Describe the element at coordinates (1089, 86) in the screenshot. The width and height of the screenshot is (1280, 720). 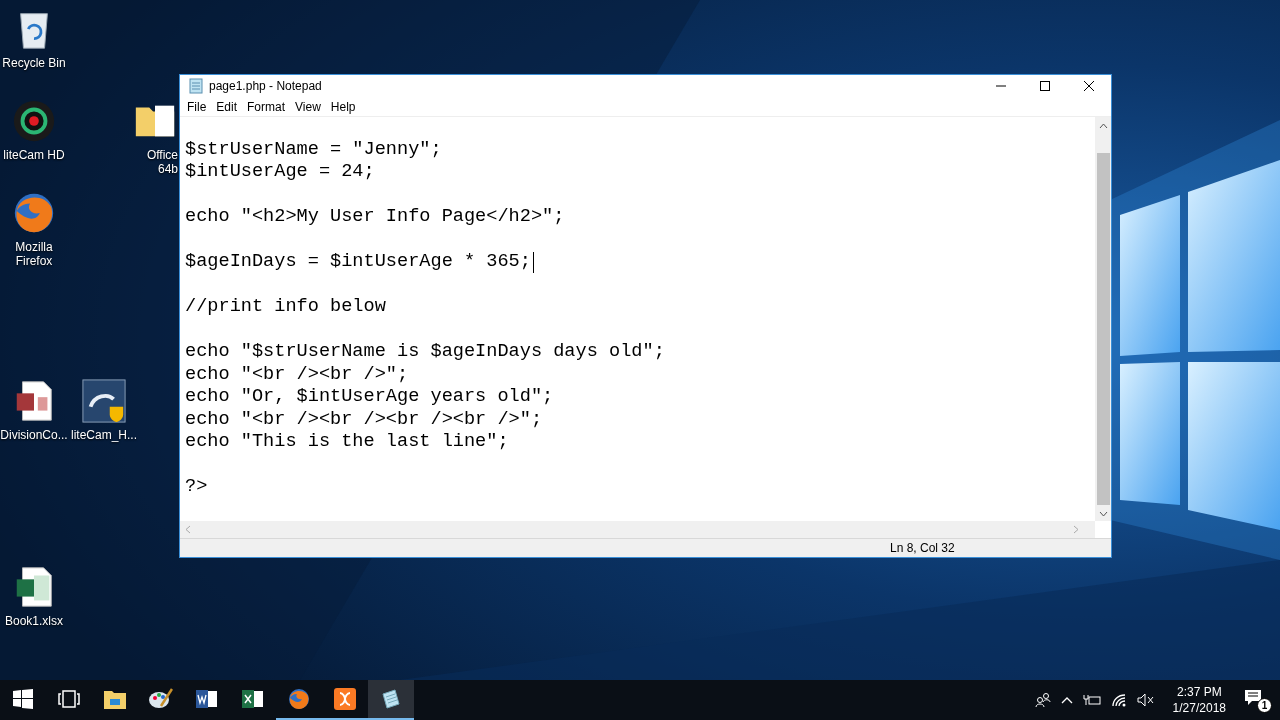
I see `close-icon` at that location.